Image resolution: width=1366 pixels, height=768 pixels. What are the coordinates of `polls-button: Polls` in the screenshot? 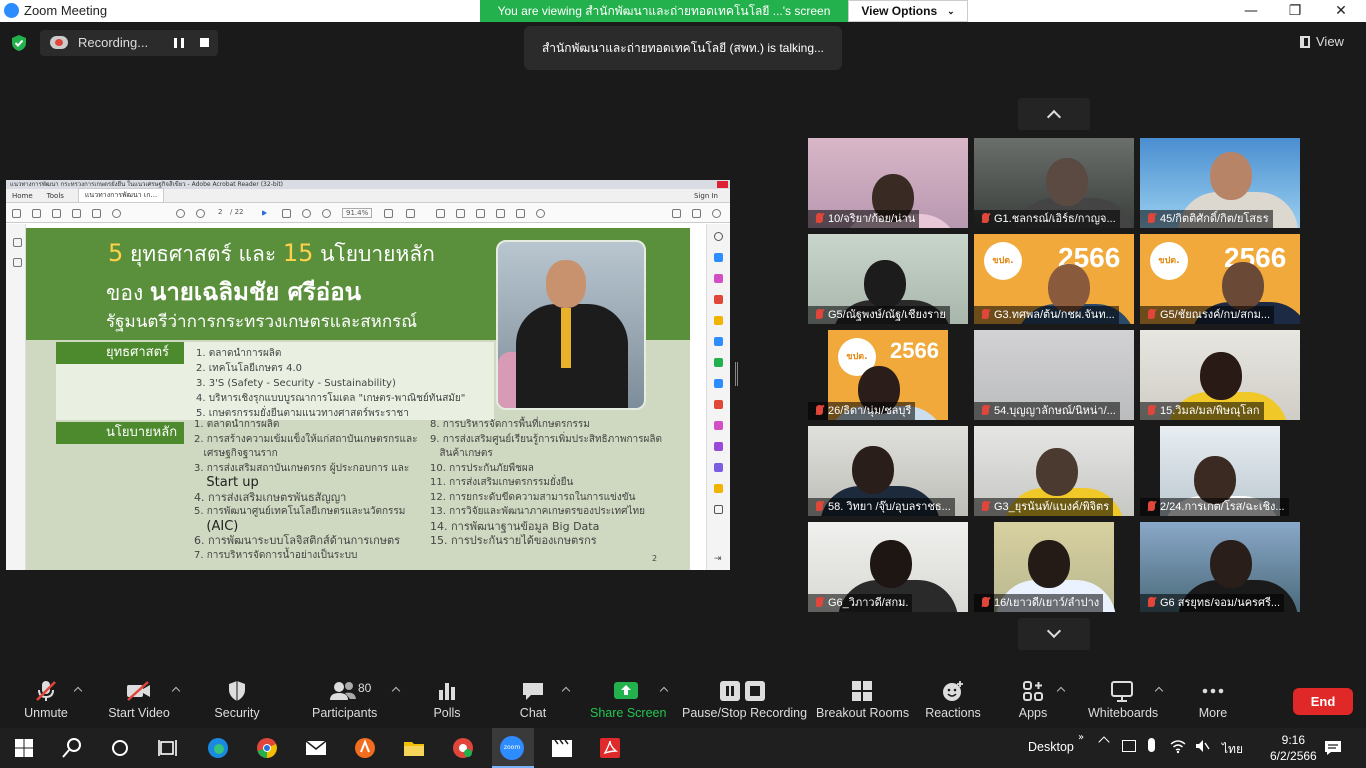 It's located at (447, 700).